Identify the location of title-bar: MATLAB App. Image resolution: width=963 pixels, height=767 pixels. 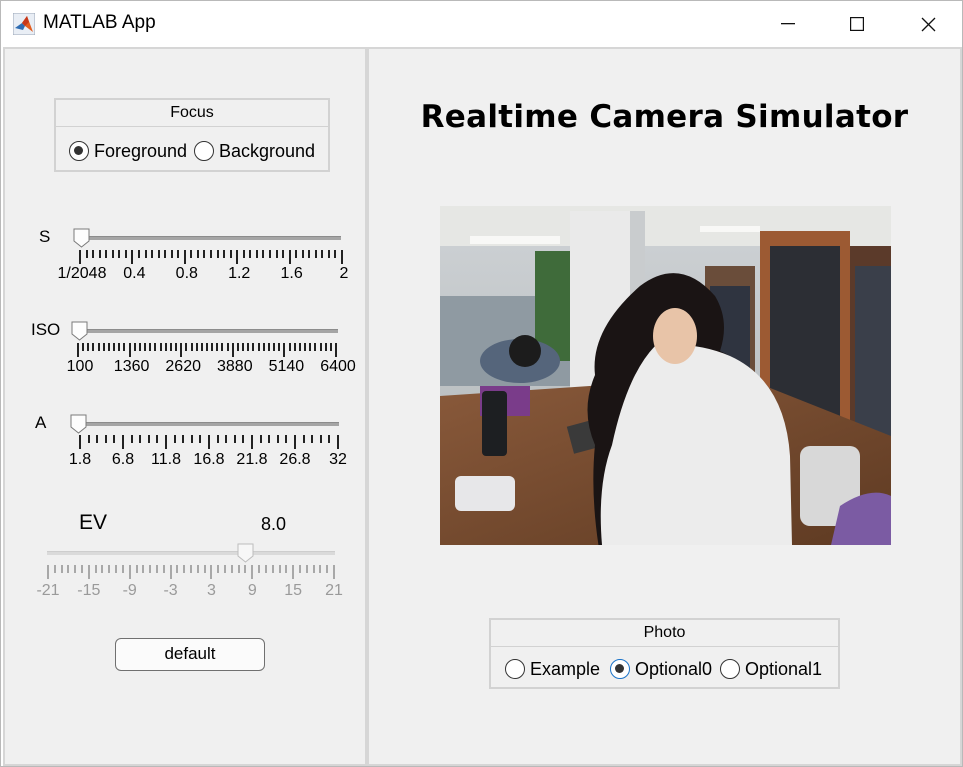
(481, 24).